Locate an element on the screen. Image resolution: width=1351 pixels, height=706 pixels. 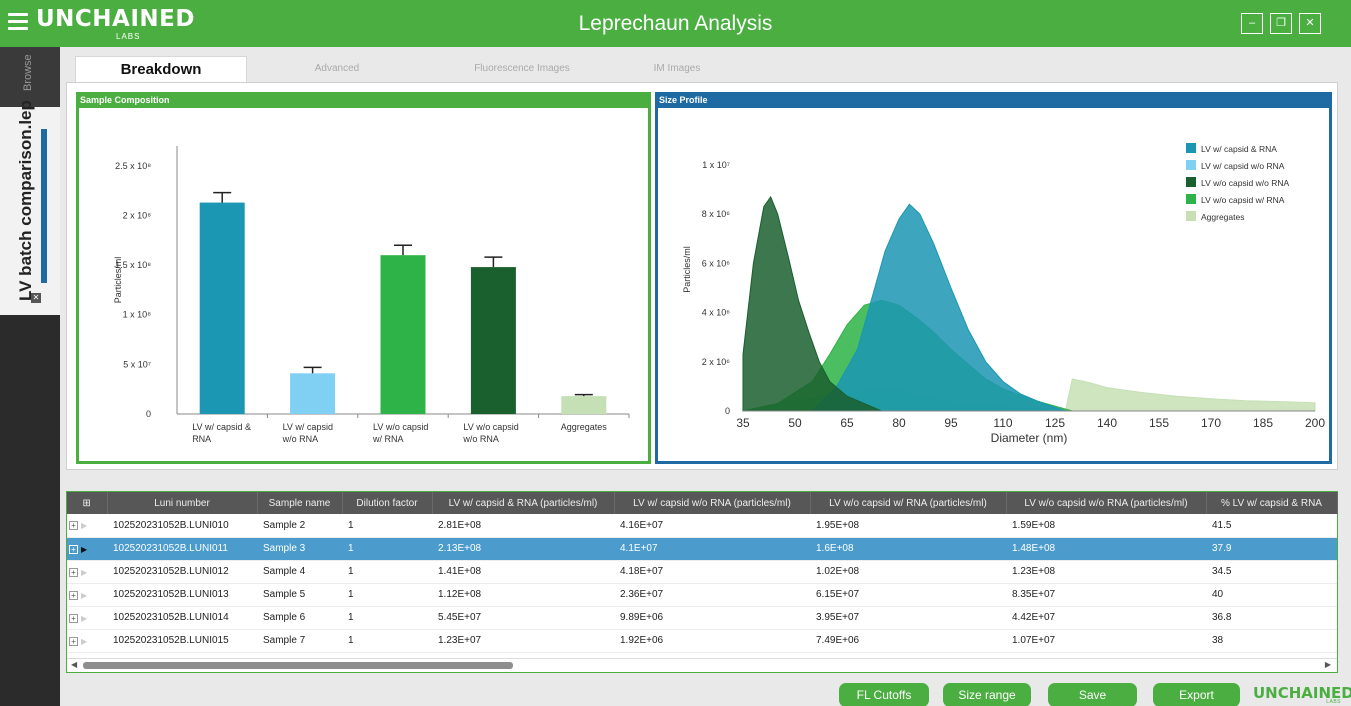
legend-label: Aggregates is located at coordinates (1222, 217).